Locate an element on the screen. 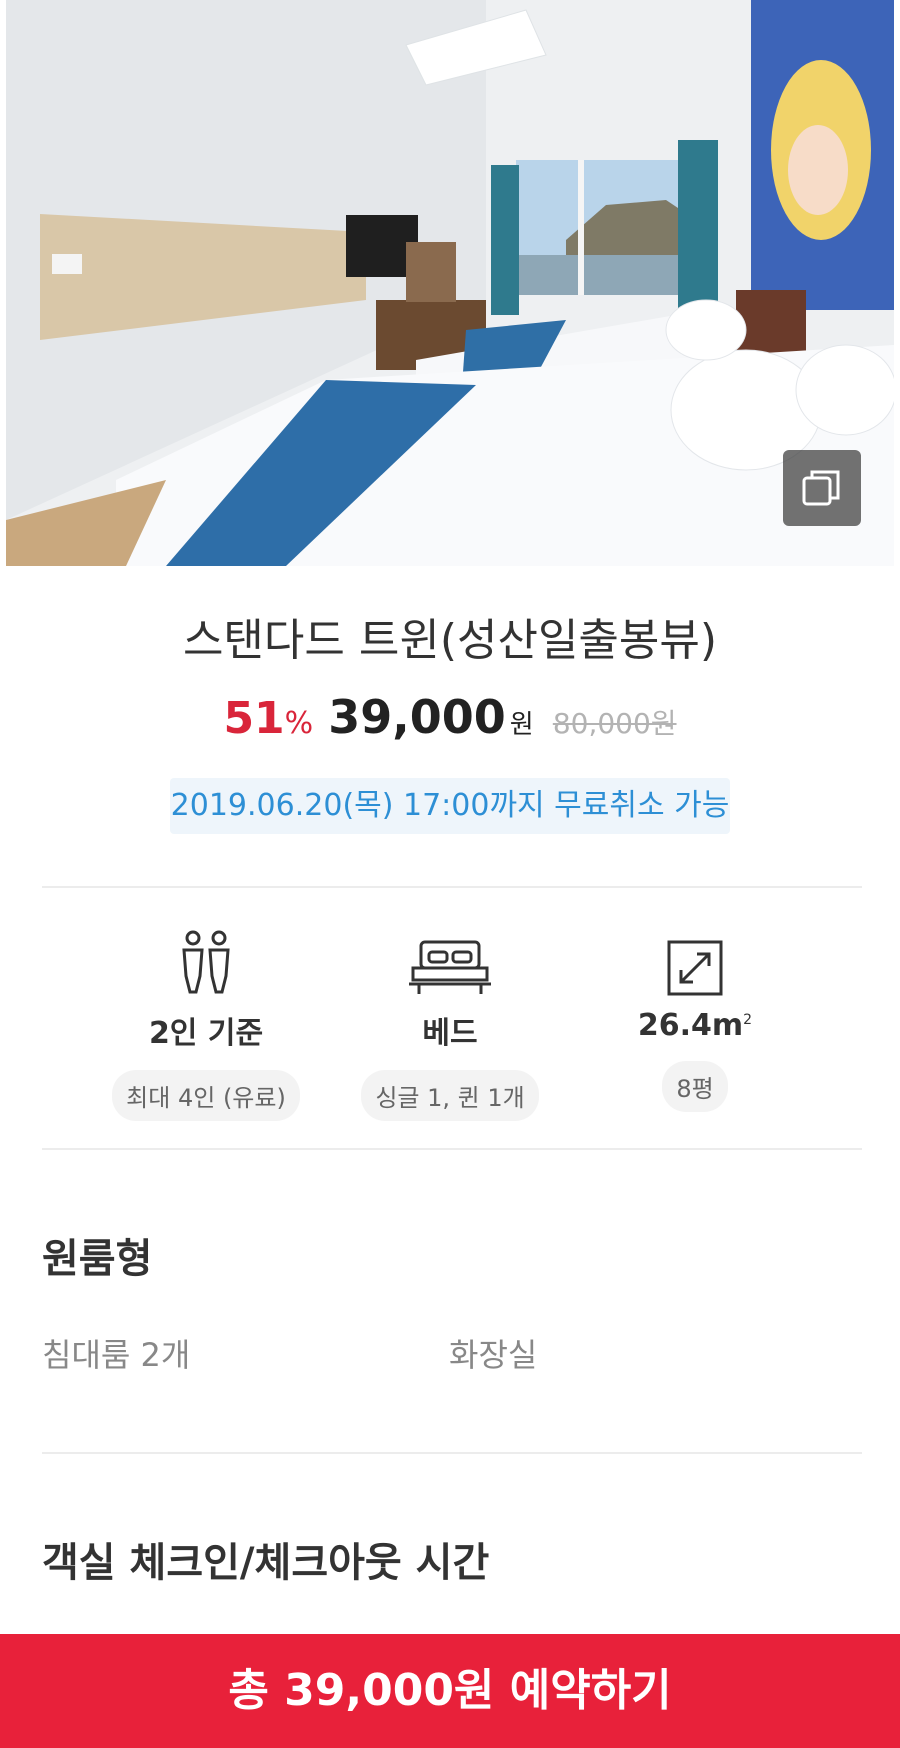 This screenshot has height=1748, width=900. checkin-section-title: 객실 체크인/체크아웃 시간 is located at coordinates (266, 1563).